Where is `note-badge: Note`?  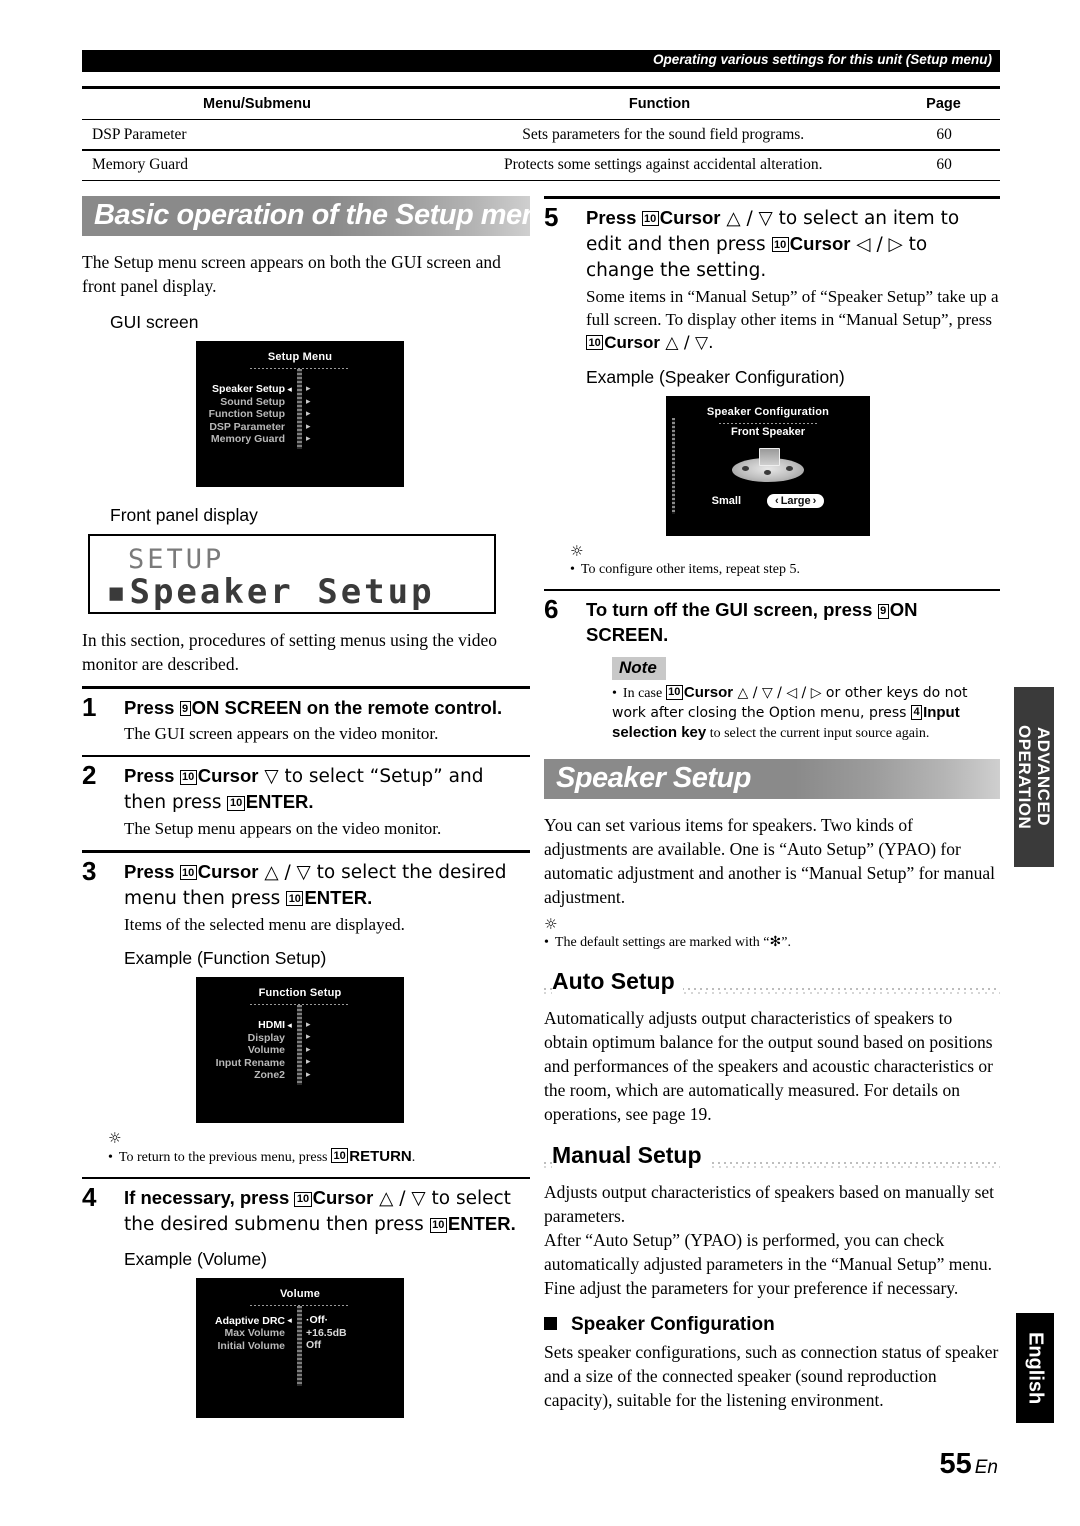 note-badge: Note is located at coordinates (639, 669).